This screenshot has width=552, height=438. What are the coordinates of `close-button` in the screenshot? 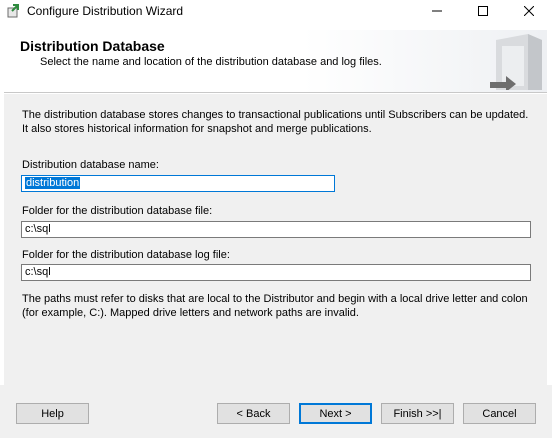 It's located at (529, 11).